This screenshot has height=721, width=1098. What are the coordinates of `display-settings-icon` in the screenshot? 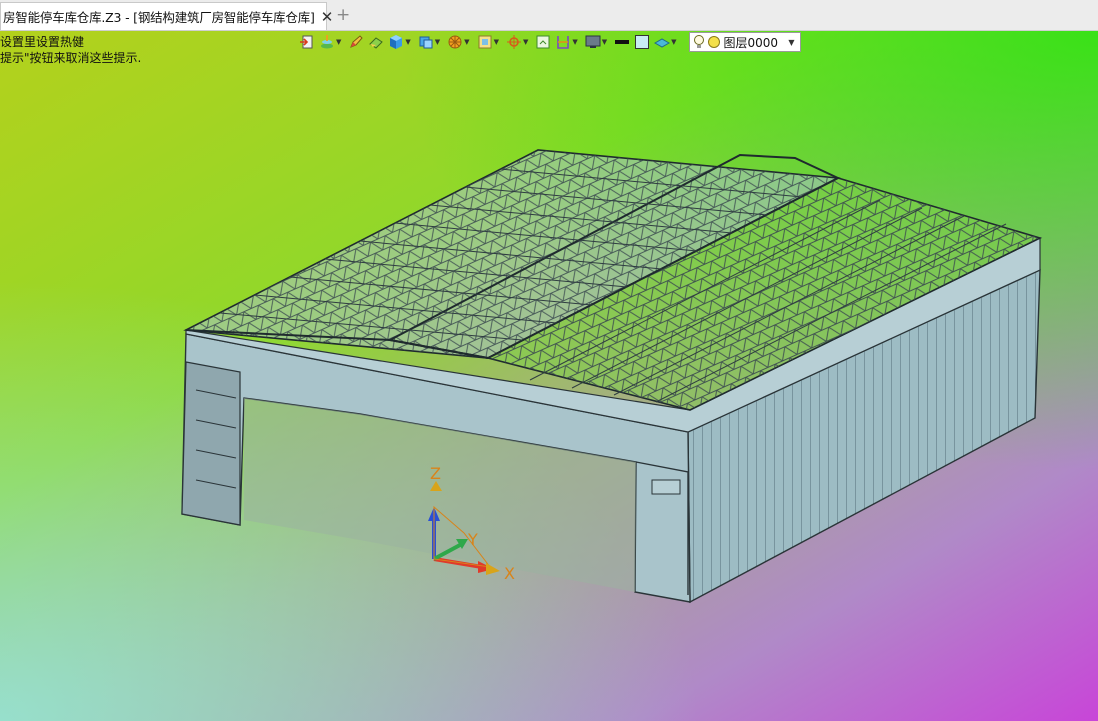 It's located at (593, 41).